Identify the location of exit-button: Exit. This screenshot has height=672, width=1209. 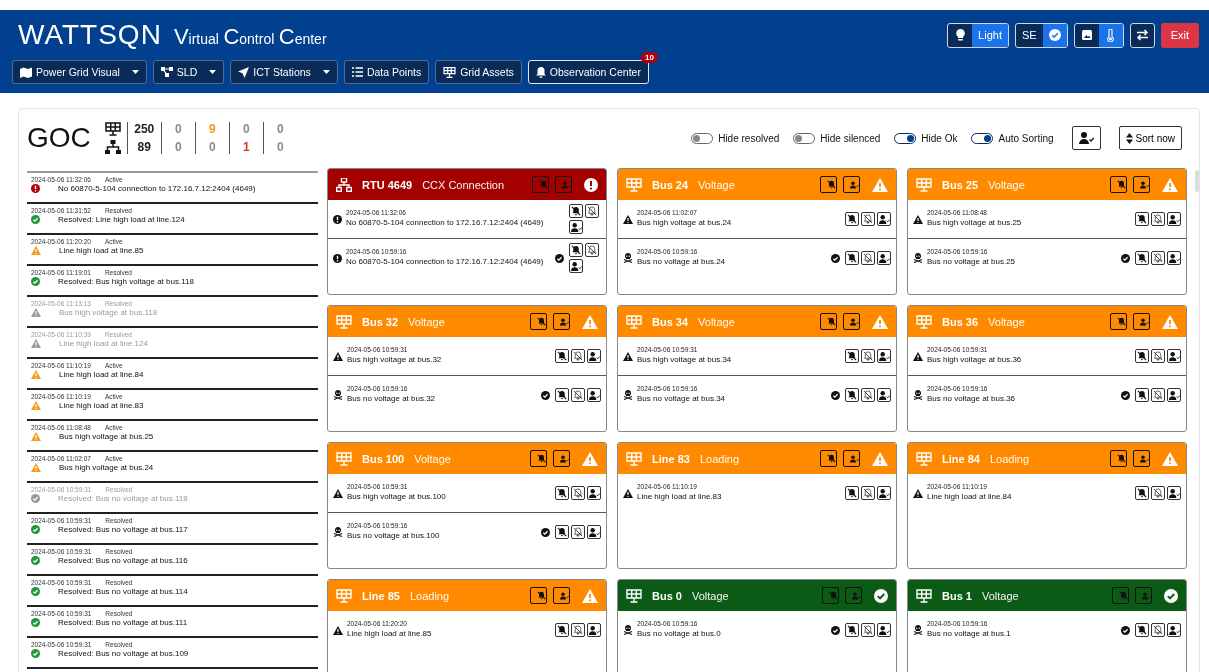
(1179, 35).